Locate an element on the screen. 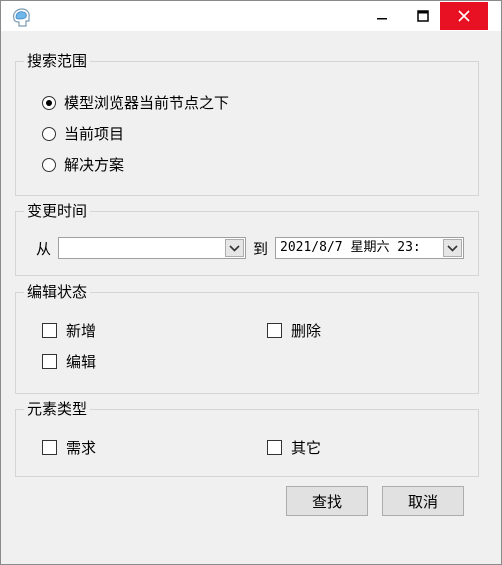 The image size is (502, 565). from-dropdown-button is located at coordinates (234, 248).